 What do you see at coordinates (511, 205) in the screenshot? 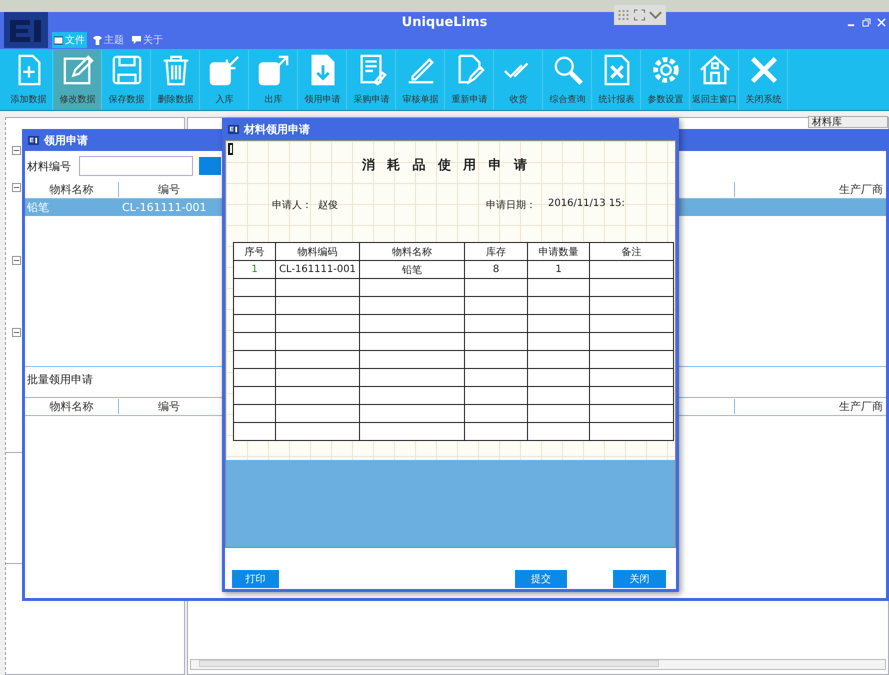
I see `field-label: 申请日期：` at bounding box center [511, 205].